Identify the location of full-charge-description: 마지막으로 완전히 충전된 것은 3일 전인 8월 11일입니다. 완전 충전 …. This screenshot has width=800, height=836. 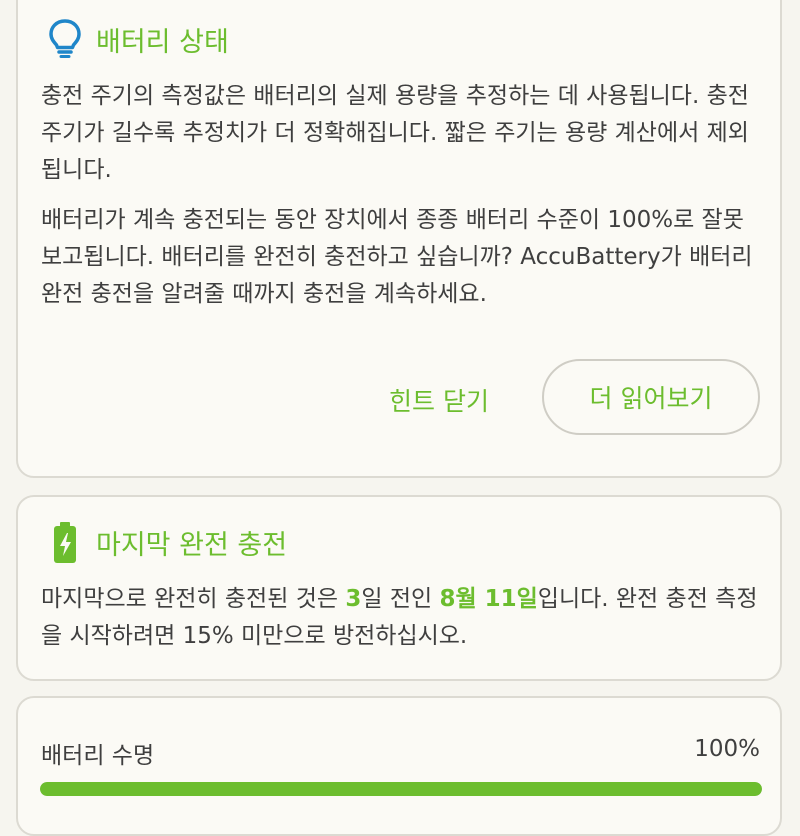
(402, 618).